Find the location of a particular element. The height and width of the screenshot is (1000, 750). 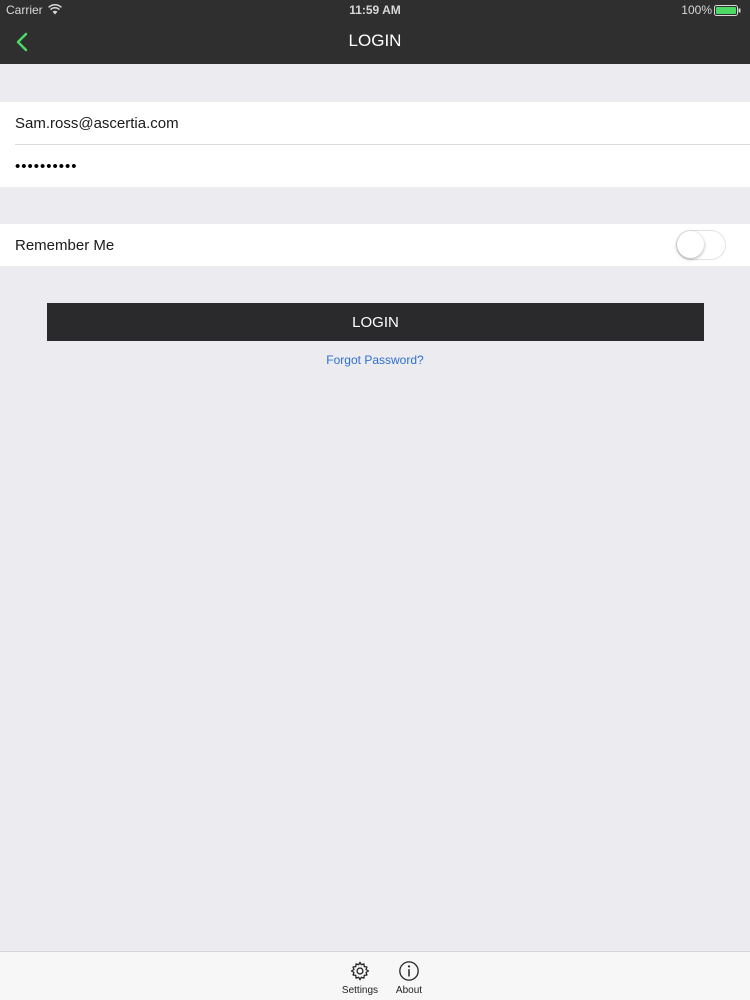

gear-icon is located at coordinates (360, 971).